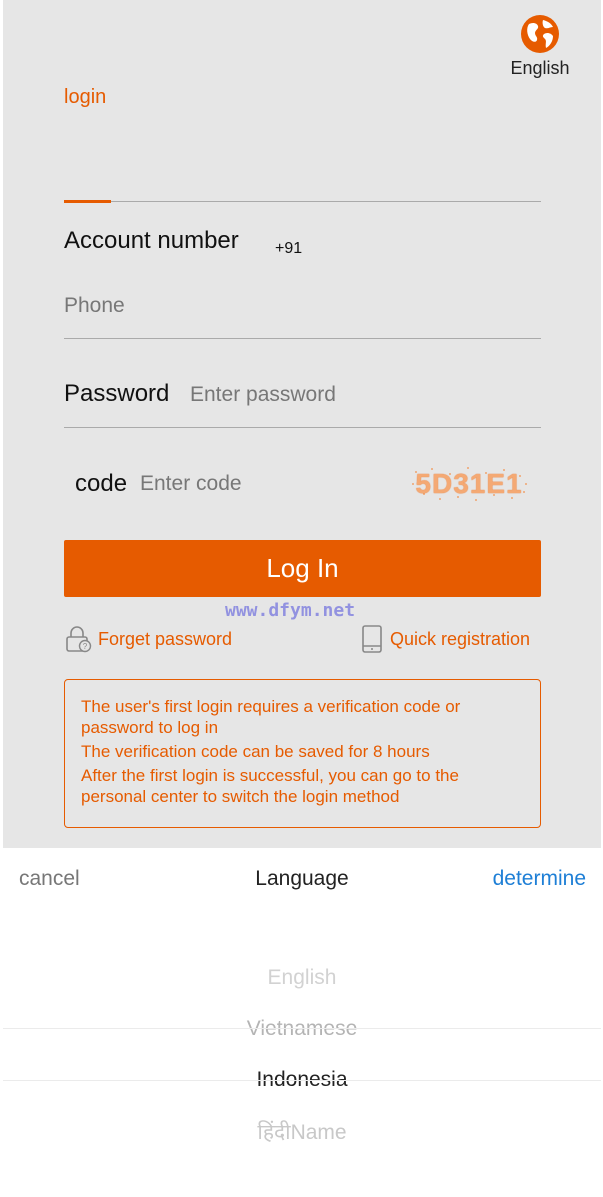  Describe the element at coordinates (540, 34) in the screenshot. I see `globe-icon` at that location.